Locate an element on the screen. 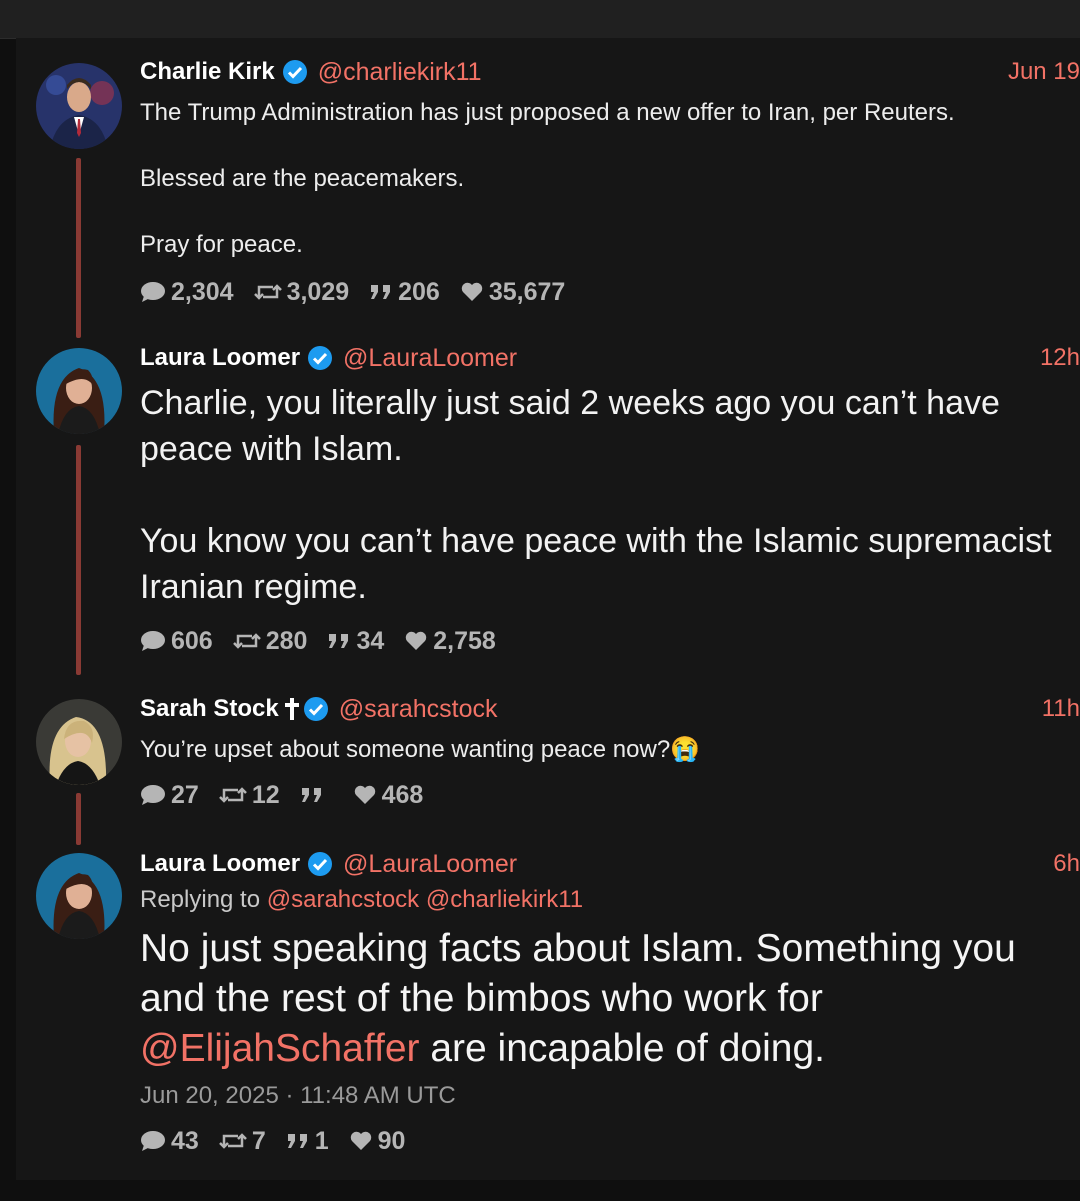  replying-to: Replying to @sarahcstock @charliekirk11 is located at coordinates (362, 899).